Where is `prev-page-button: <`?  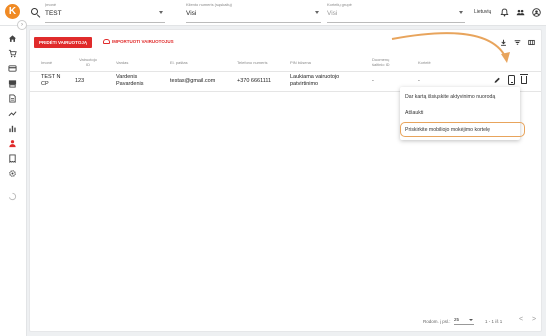 prev-page-button: < is located at coordinates (521, 319).